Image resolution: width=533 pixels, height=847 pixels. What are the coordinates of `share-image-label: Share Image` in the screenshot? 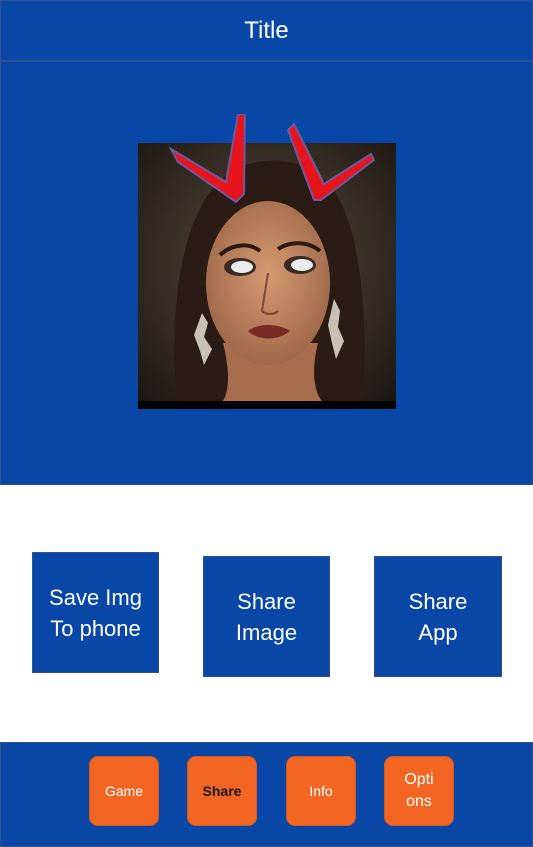 It's located at (266, 616).